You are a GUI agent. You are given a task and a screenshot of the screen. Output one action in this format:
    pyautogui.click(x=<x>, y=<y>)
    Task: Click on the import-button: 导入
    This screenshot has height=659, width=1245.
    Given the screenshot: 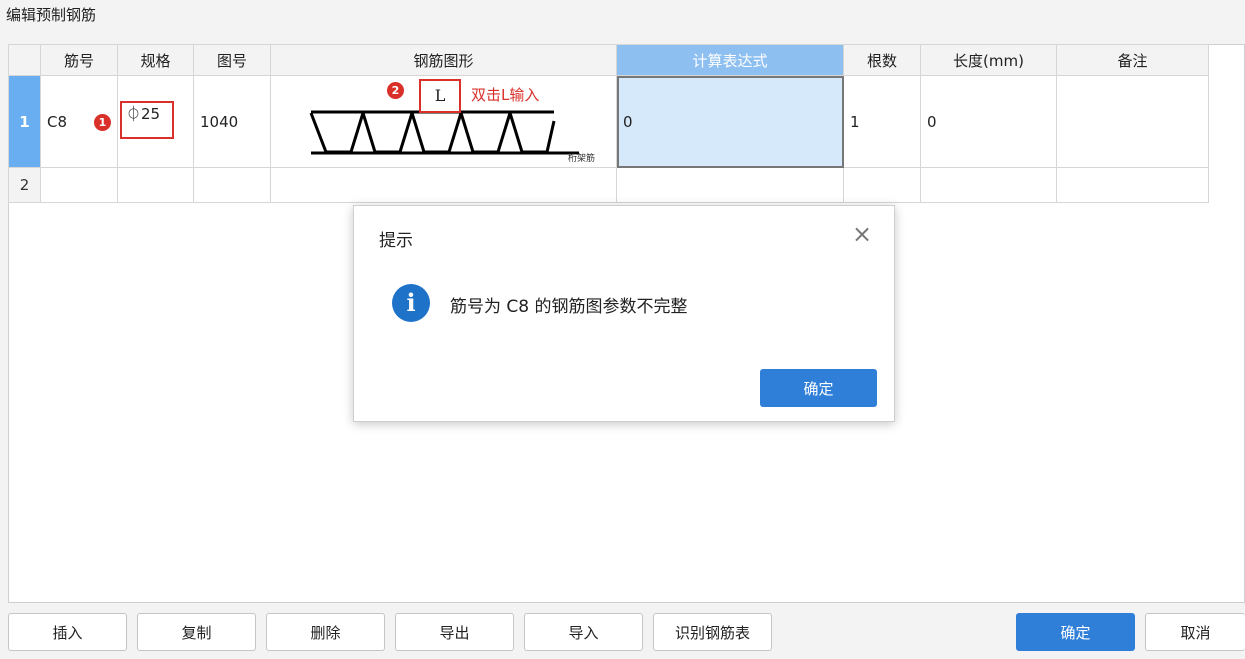 What is the action you would take?
    pyautogui.click(x=583, y=632)
    